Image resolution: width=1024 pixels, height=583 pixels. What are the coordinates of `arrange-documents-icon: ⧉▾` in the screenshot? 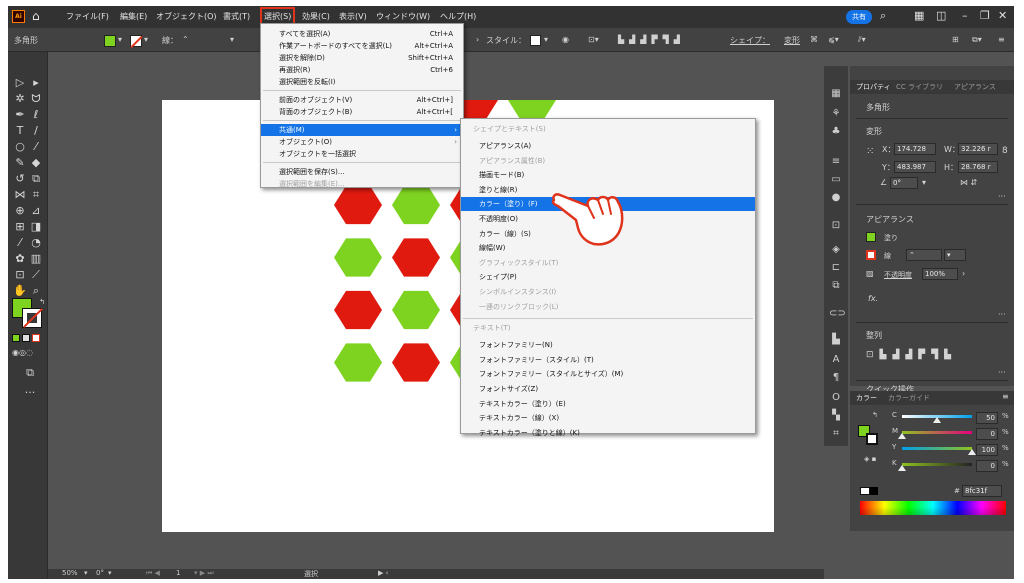 It's located at (977, 40).